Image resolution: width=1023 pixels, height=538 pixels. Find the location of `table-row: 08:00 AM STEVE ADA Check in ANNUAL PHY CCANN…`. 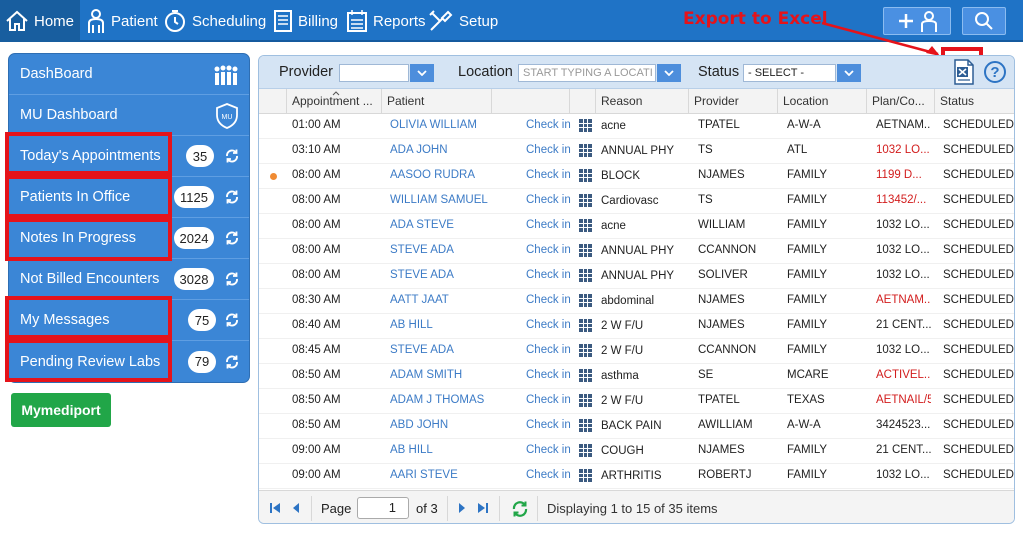

table-row: 08:00 AM STEVE ADA Check in ANNUAL PHY CCANN… is located at coordinates (636, 251).